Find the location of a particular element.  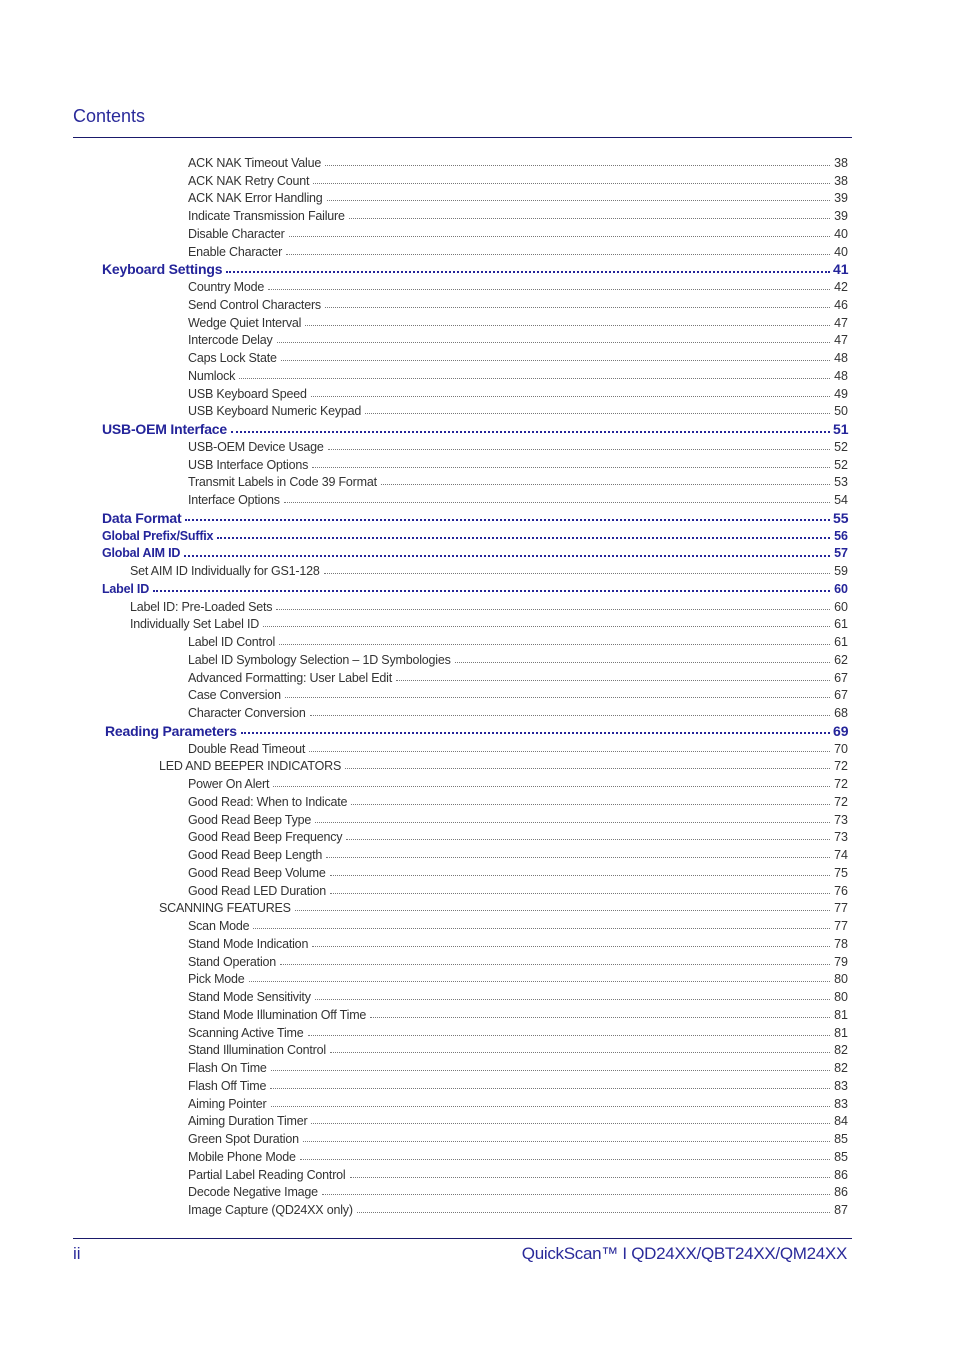

toc-entry-title: Good Read LED Duration is located at coordinates (257, 890).